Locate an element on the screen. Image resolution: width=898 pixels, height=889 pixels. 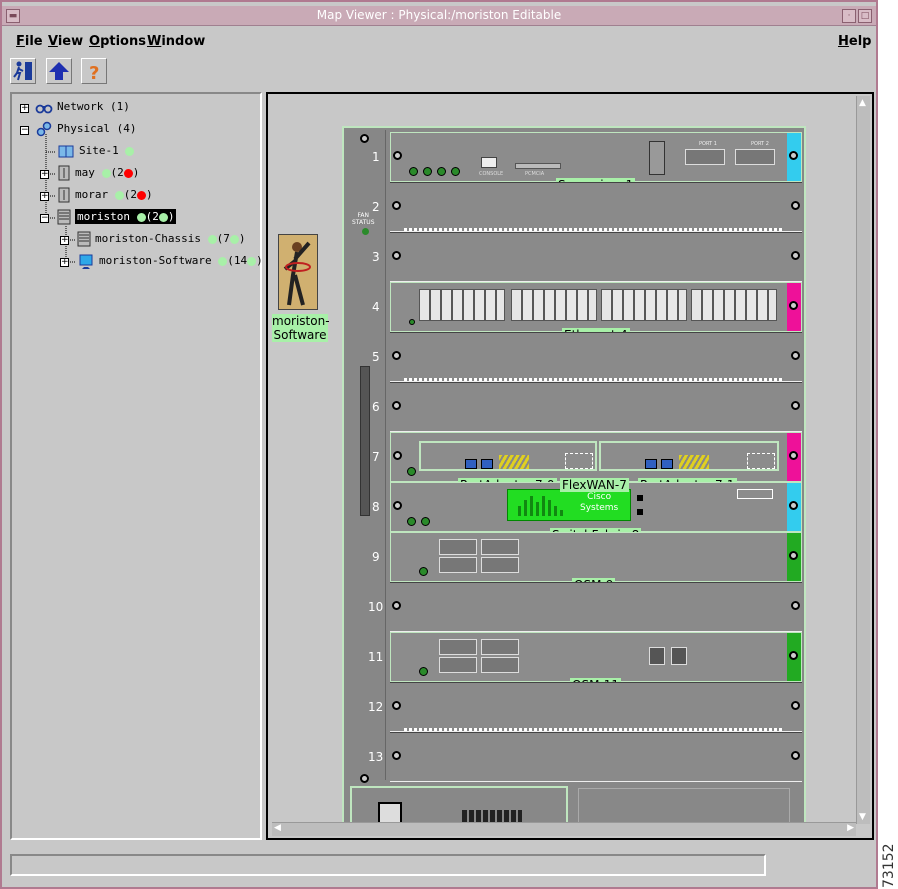
tree-node-moriston-chassis: moriston-Chassis (7) is located at coordinates (160, 239).